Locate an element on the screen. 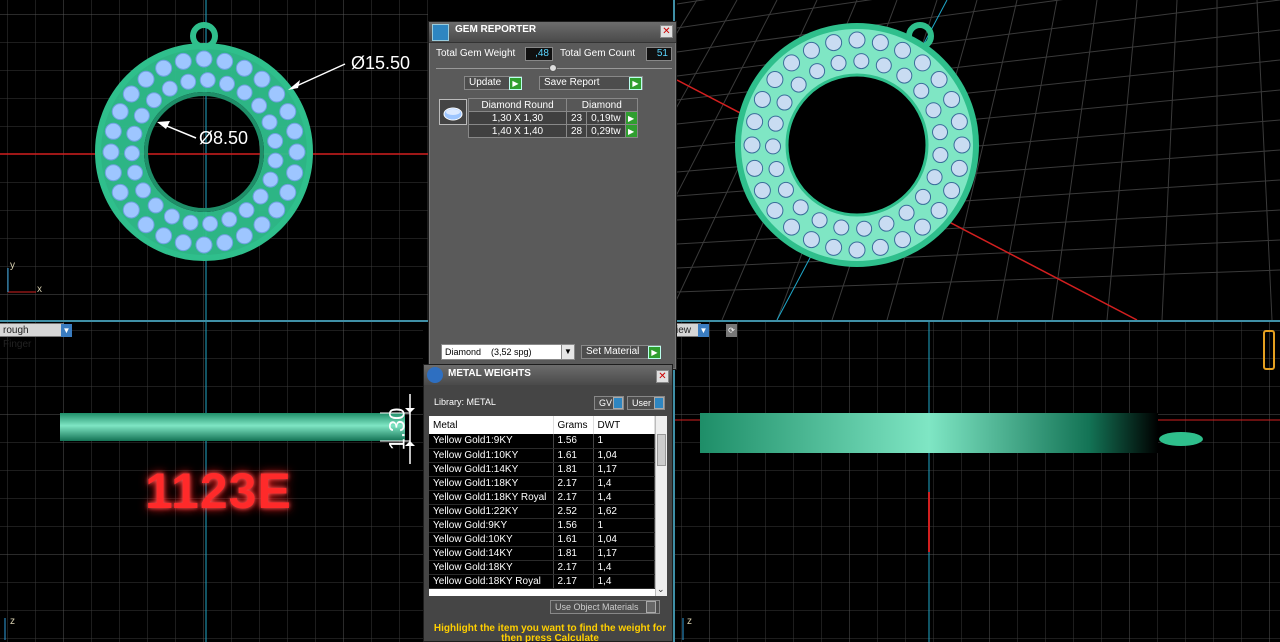  table-row: Yellow Gold1:18KY 2.17 1,4 is located at coordinates (542, 483).